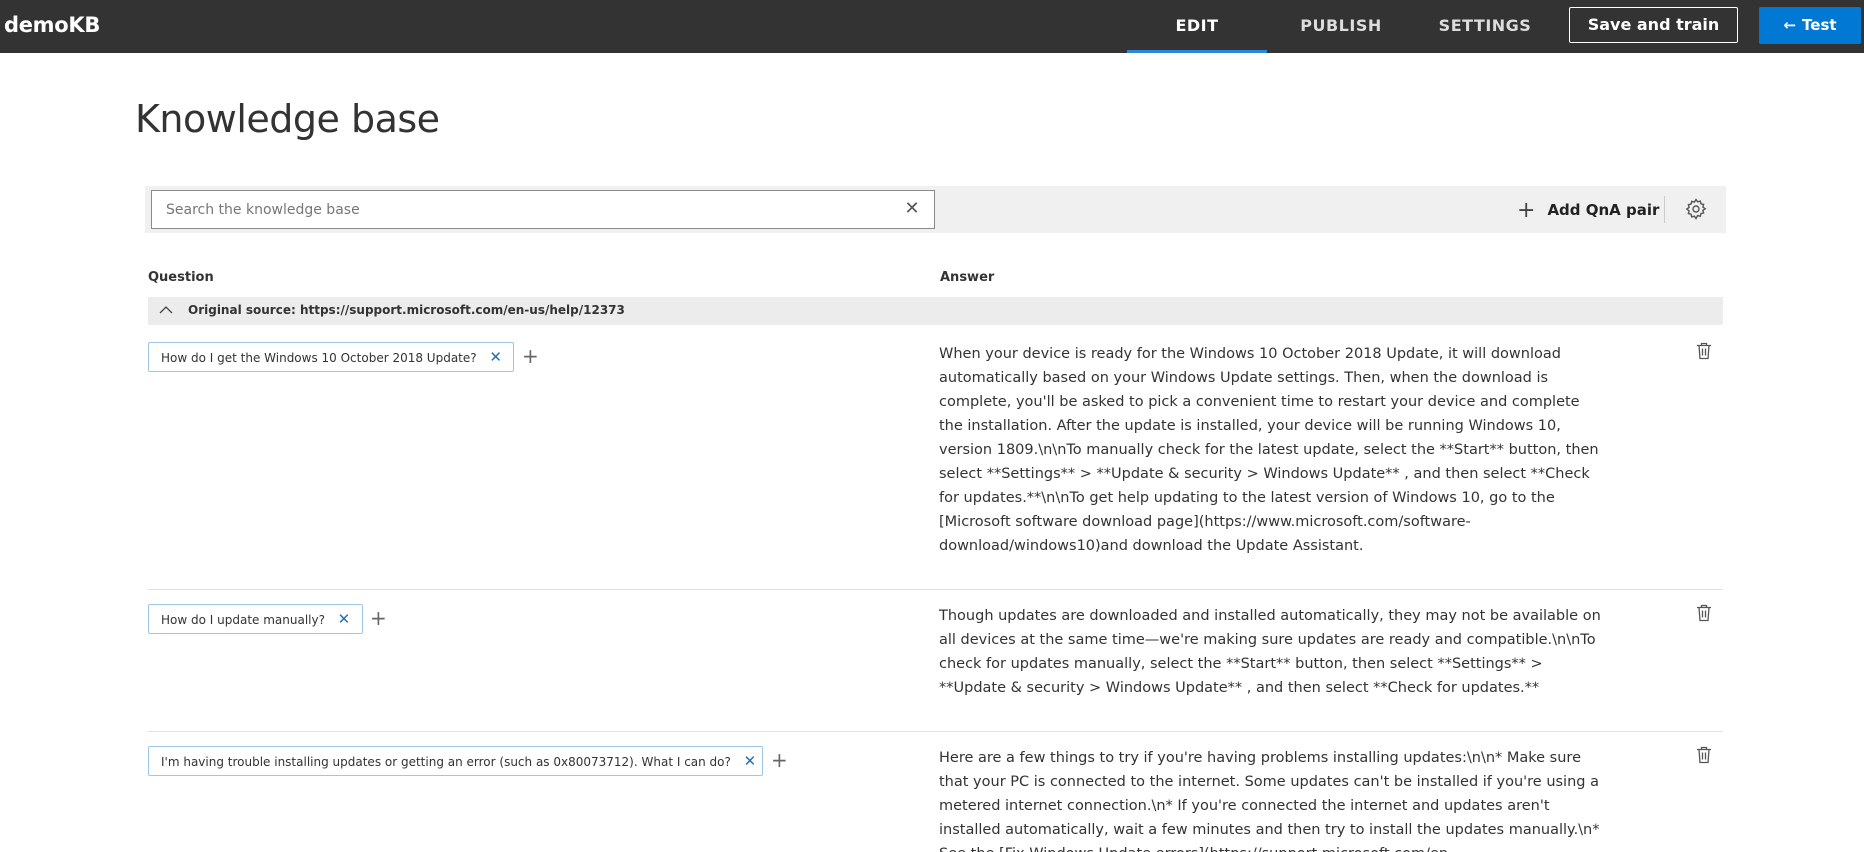  What do you see at coordinates (1819, 25) in the screenshot?
I see `test-button-label: Test` at bounding box center [1819, 25].